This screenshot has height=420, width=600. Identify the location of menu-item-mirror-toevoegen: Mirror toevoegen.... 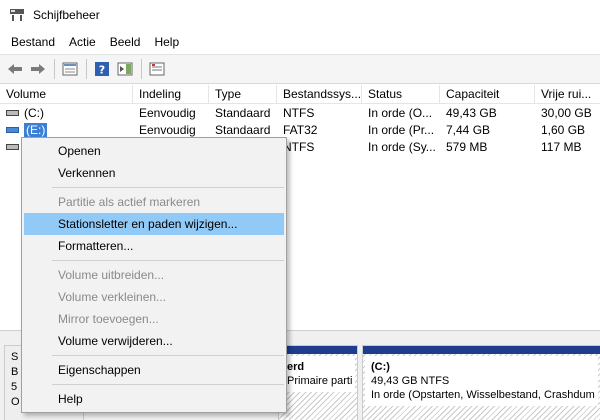
(108, 319).